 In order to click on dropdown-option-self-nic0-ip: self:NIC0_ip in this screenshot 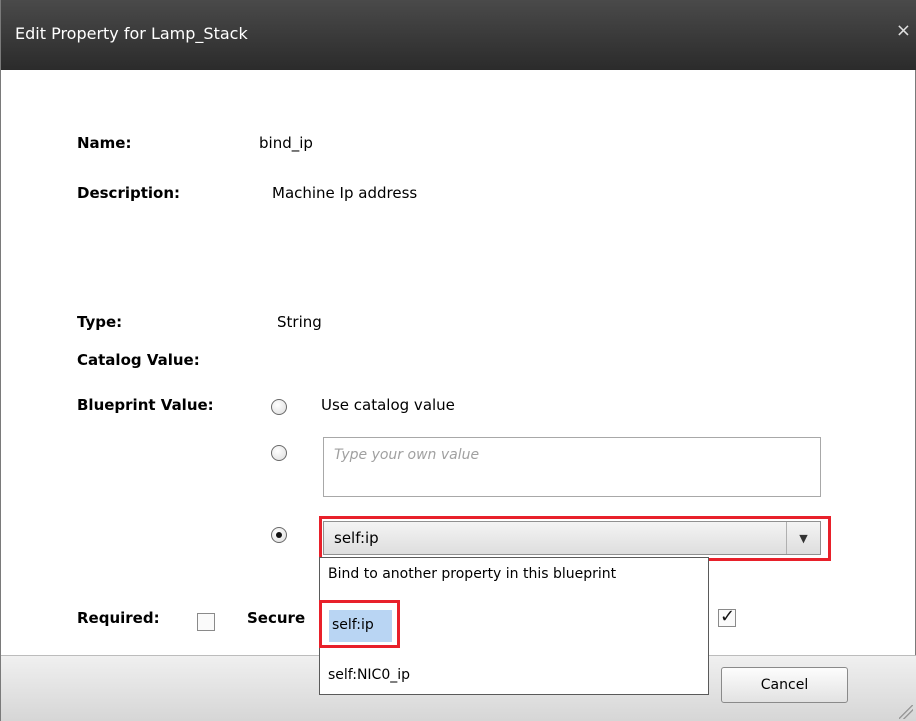, I will do `click(369, 675)`.